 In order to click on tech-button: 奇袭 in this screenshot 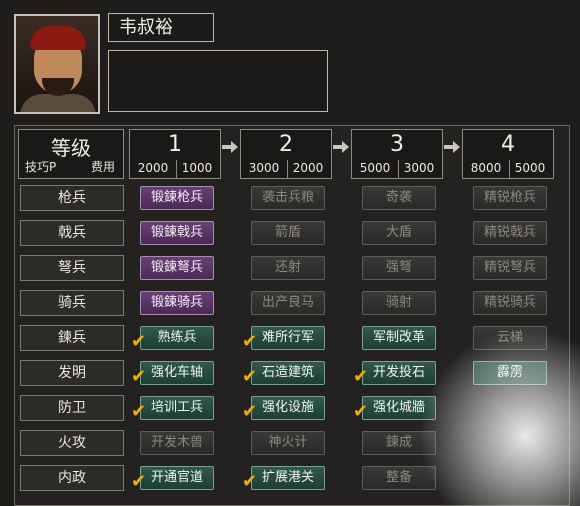, I will do `click(399, 198)`.